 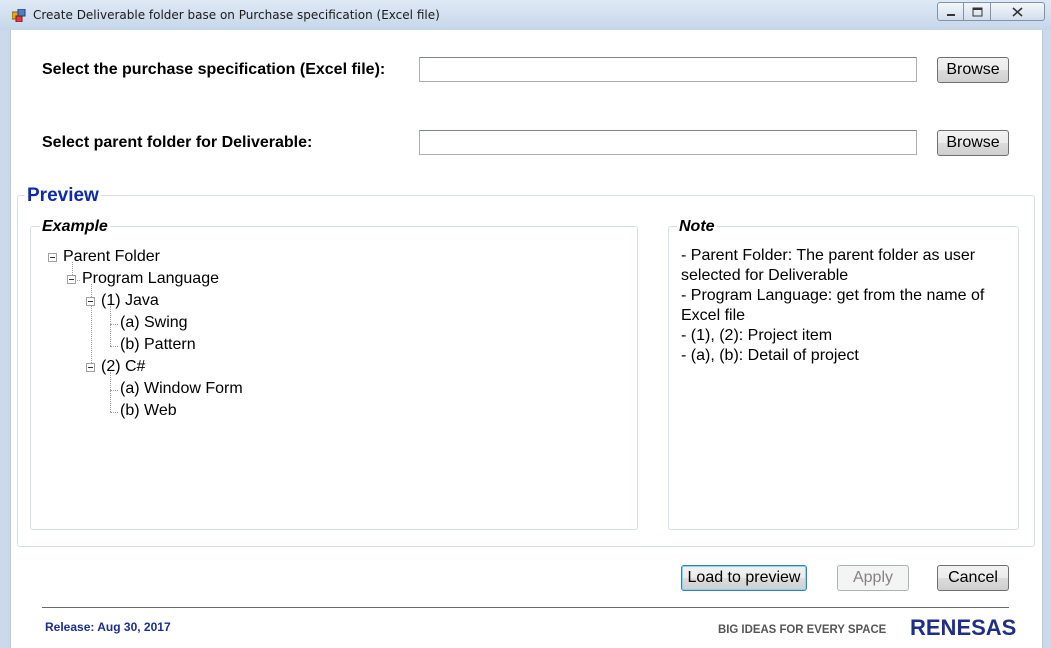 I want to click on note-line: - (1), (2): Project item, so click(x=757, y=335).